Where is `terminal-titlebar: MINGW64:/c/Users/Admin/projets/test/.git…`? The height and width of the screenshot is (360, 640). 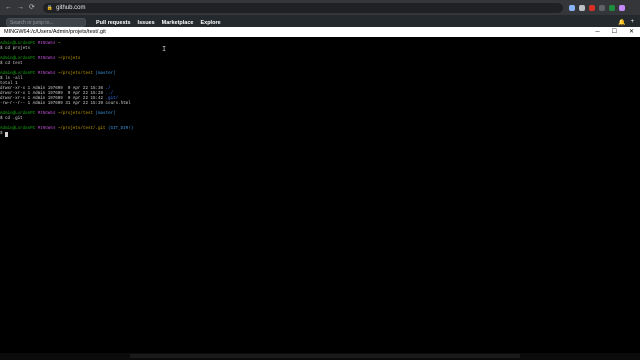 terminal-titlebar: MINGW64:/c/Users/Admin/projets/test/.git… is located at coordinates (320, 32).